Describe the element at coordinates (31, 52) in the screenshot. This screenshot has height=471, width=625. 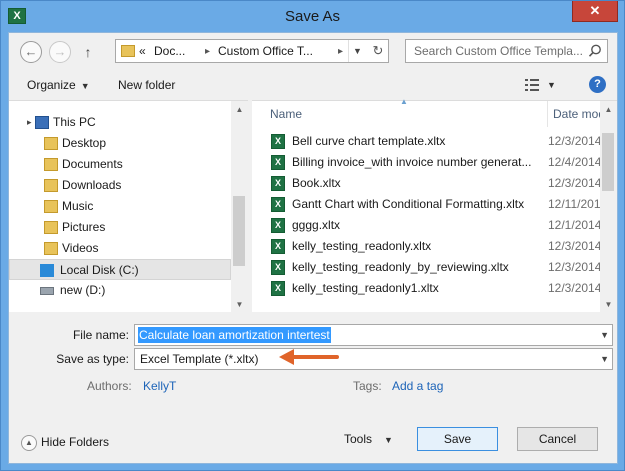
I see `back-button: ←` at that location.